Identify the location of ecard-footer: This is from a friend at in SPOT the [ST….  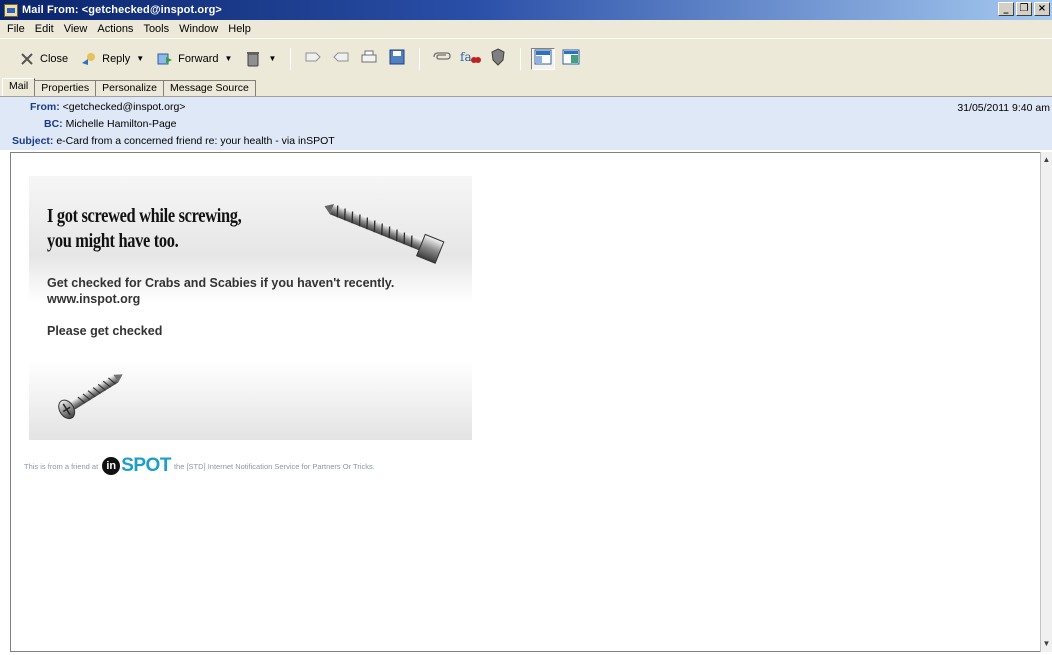
(199, 466).